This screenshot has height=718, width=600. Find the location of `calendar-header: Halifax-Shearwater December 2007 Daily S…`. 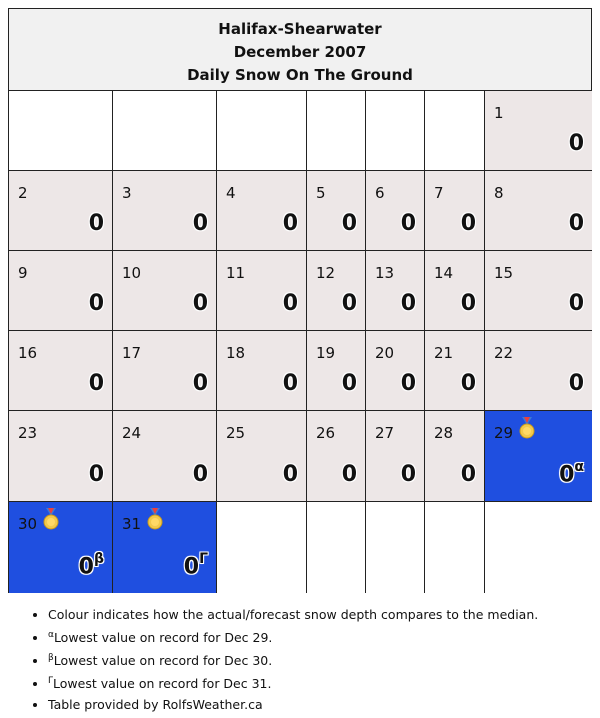

calendar-header: Halifax-Shearwater December 2007 Daily S… is located at coordinates (300, 50).